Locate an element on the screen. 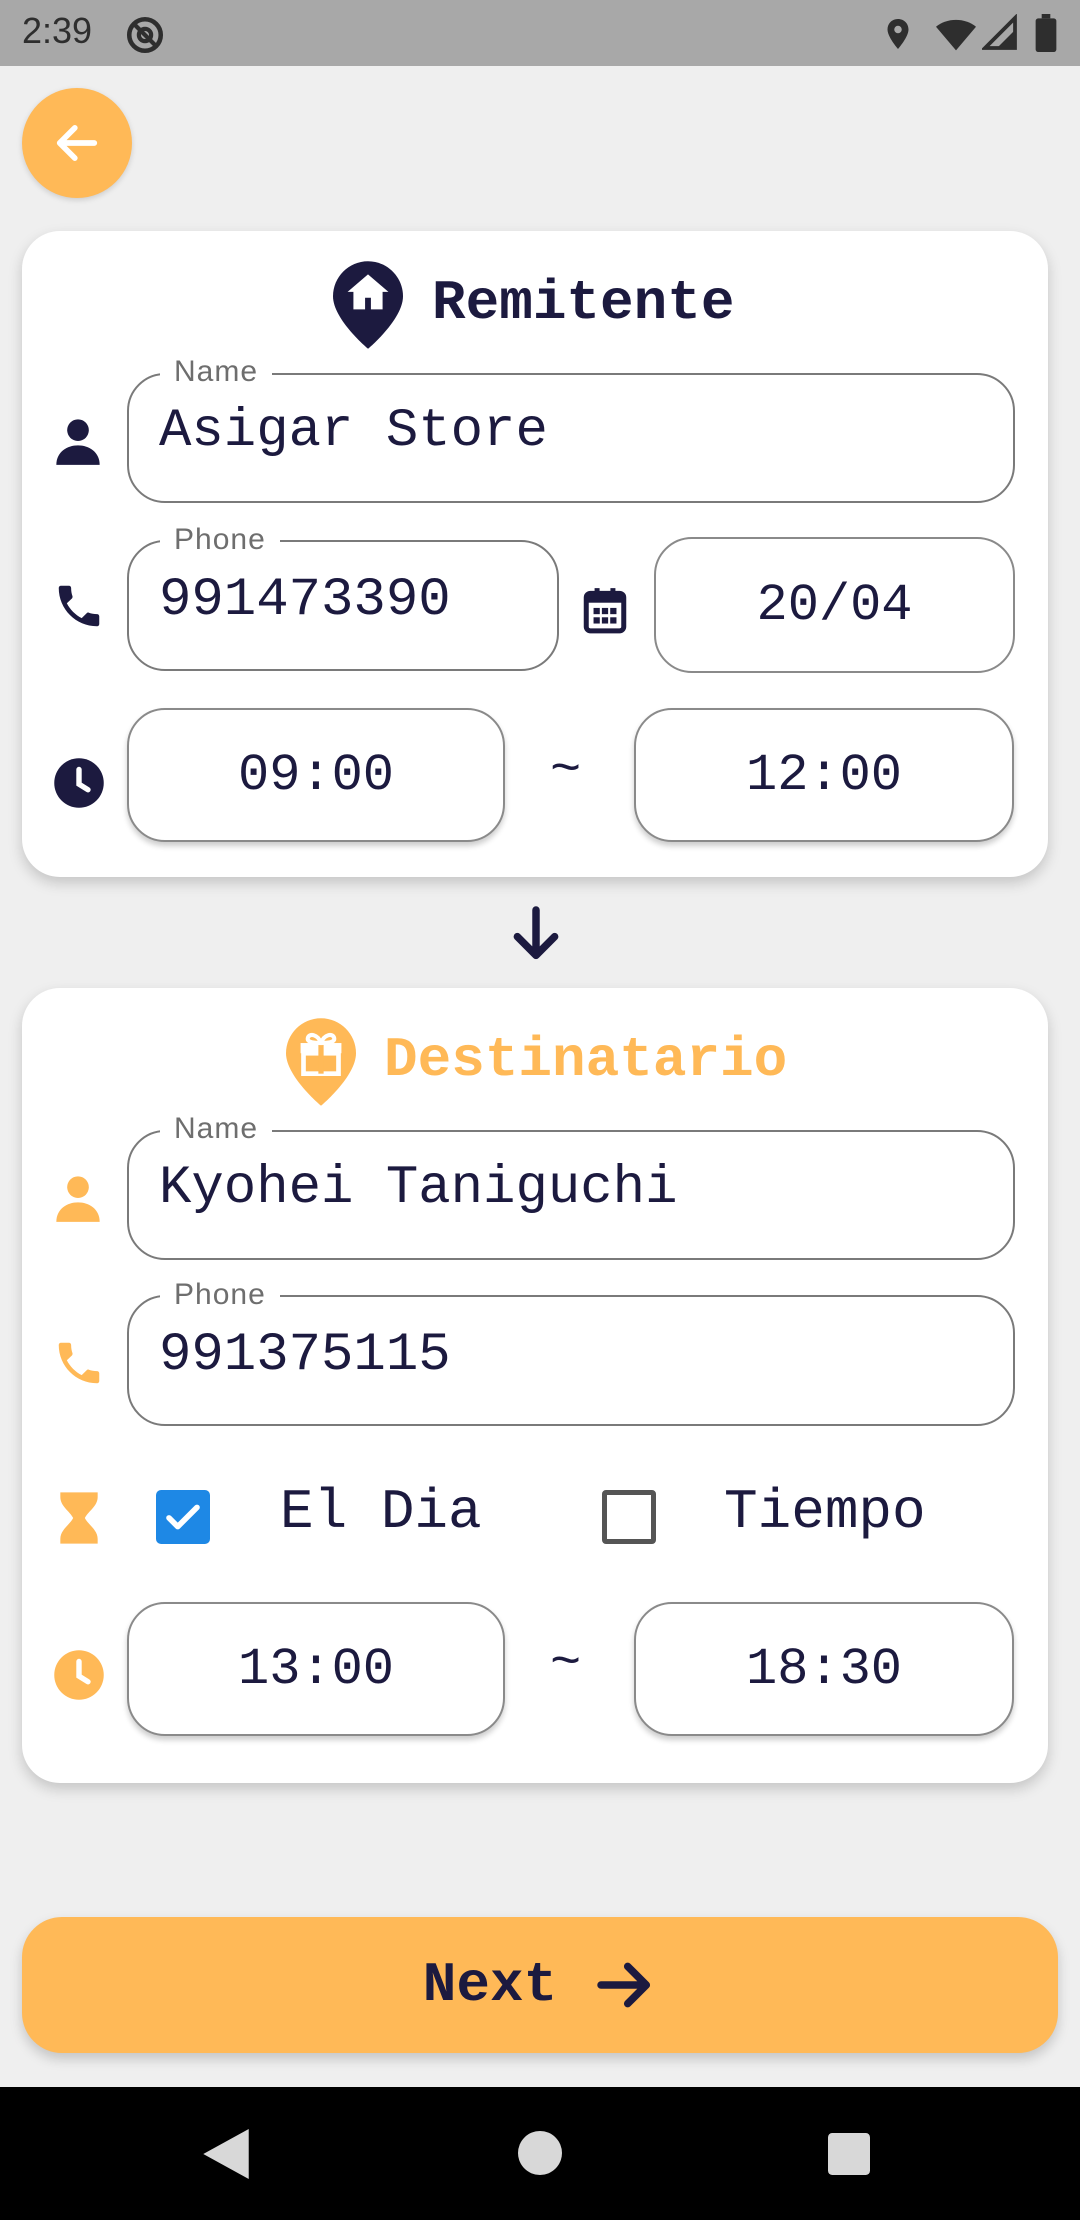  nav-home-icon is located at coordinates (540, 2153).